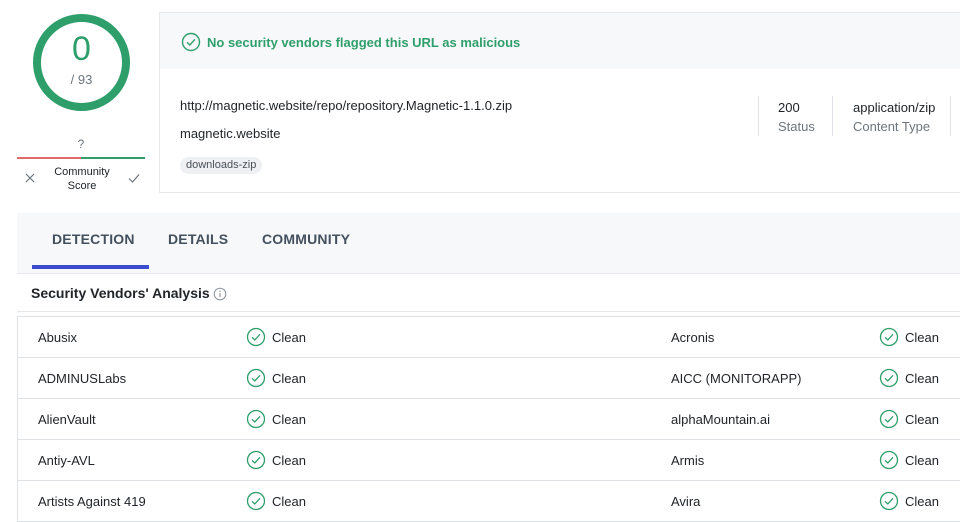 The height and width of the screenshot is (522, 960). What do you see at coordinates (693, 337) in the screenshot?
I see `vendor-name: Acronis` at bounding box center [693, 337].